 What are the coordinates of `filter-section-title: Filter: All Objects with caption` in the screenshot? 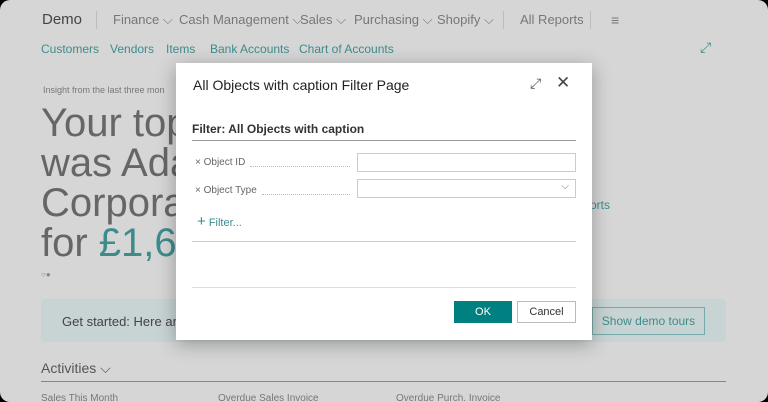 It's located at (278, 129).